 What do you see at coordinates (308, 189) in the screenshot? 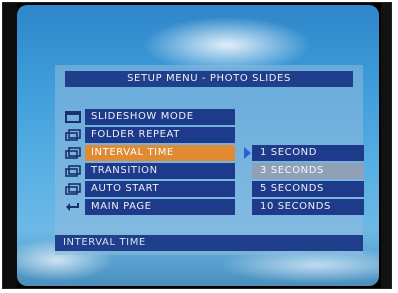
I see `option-5-seconds: 5 SECONDS` at bounding box center [308, 189].